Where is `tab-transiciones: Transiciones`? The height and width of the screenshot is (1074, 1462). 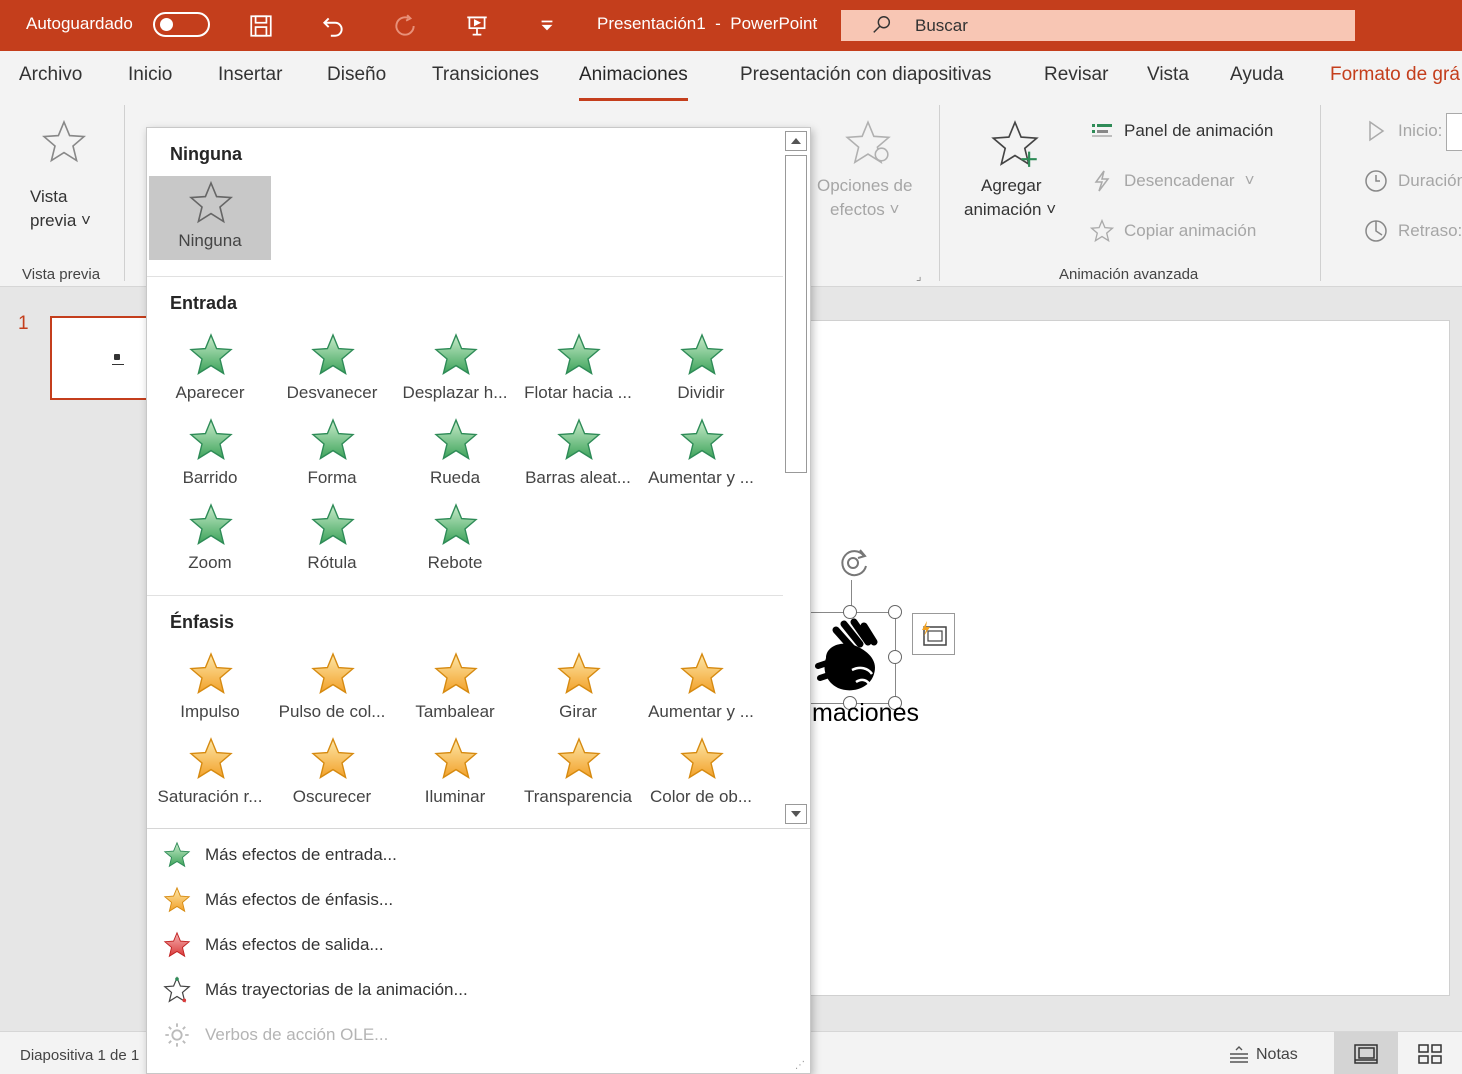
tab-transiciones: Transiciones is located at coordinates (485, 75).